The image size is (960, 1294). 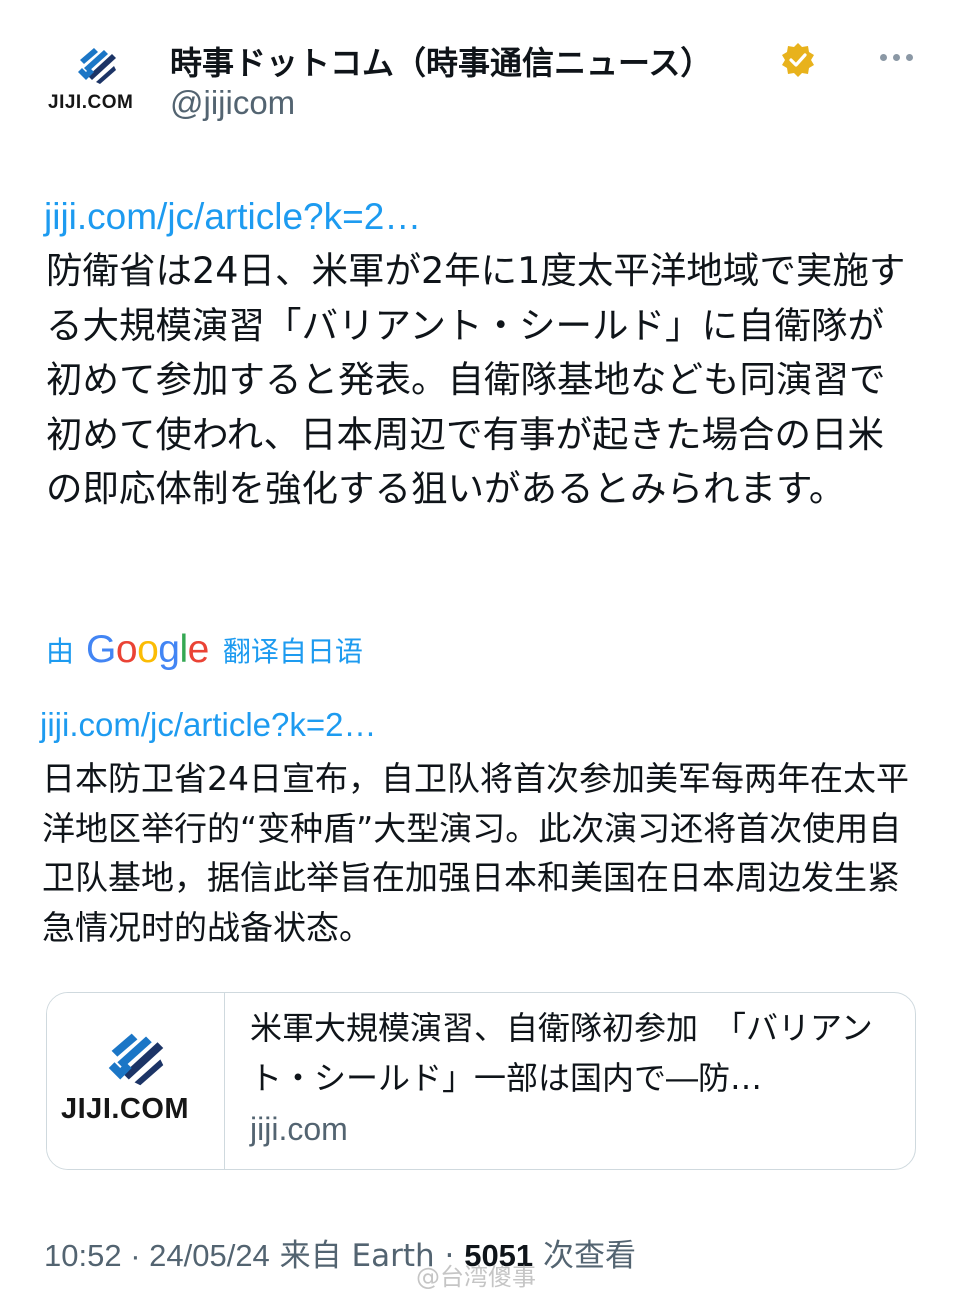 What do you see at coordinates (292, 651) in the screenshot?
I see `translate-from-label: 翻译自日语` at bounding box center [292, 651].